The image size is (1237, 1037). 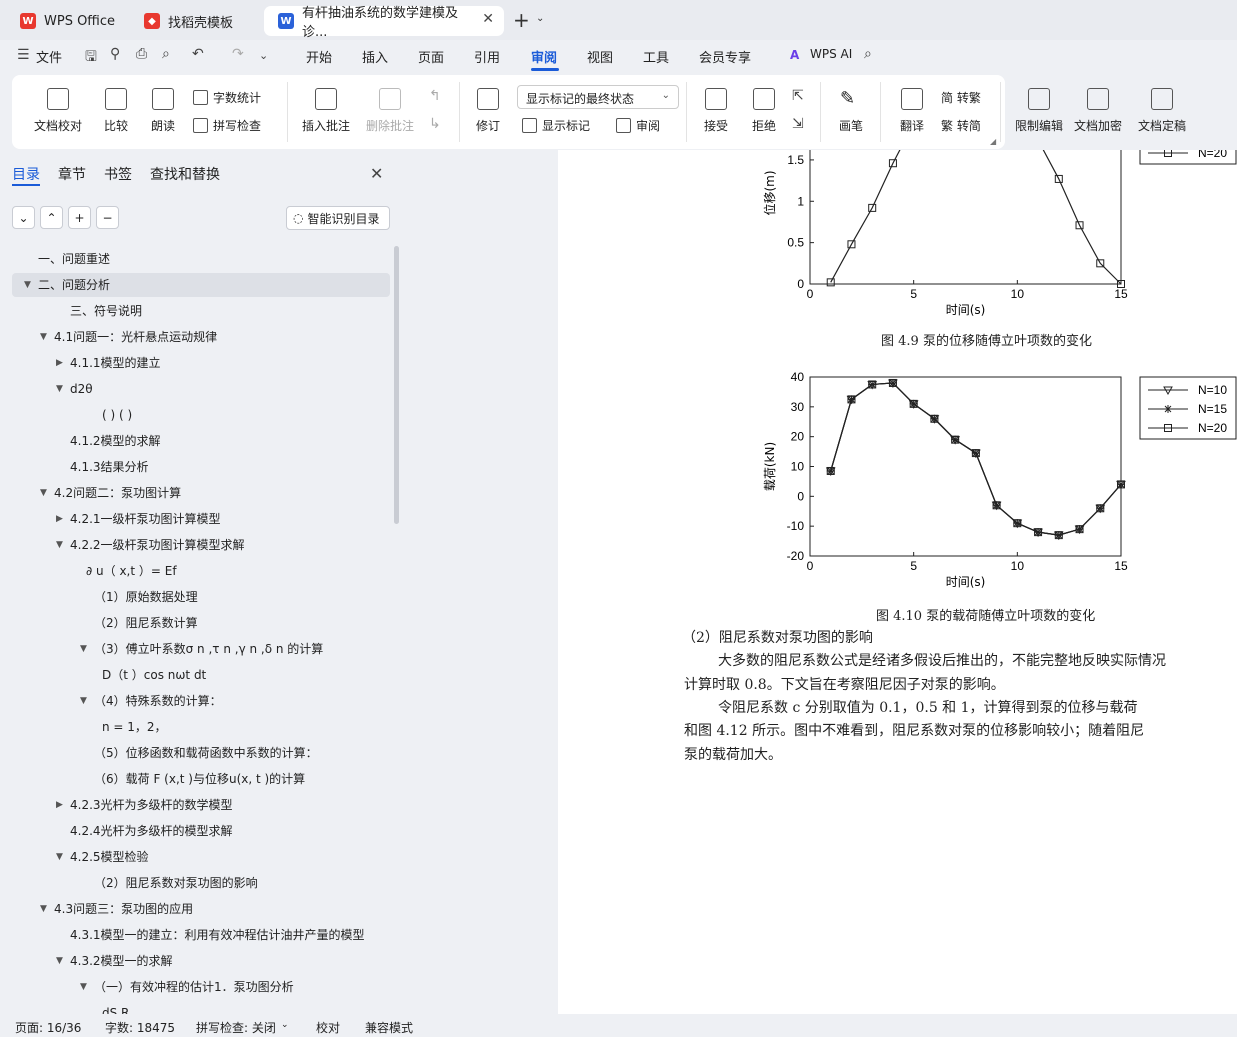 I want to click on toc-item: 4.1.1模型的建立, so click(x=115, y=363).